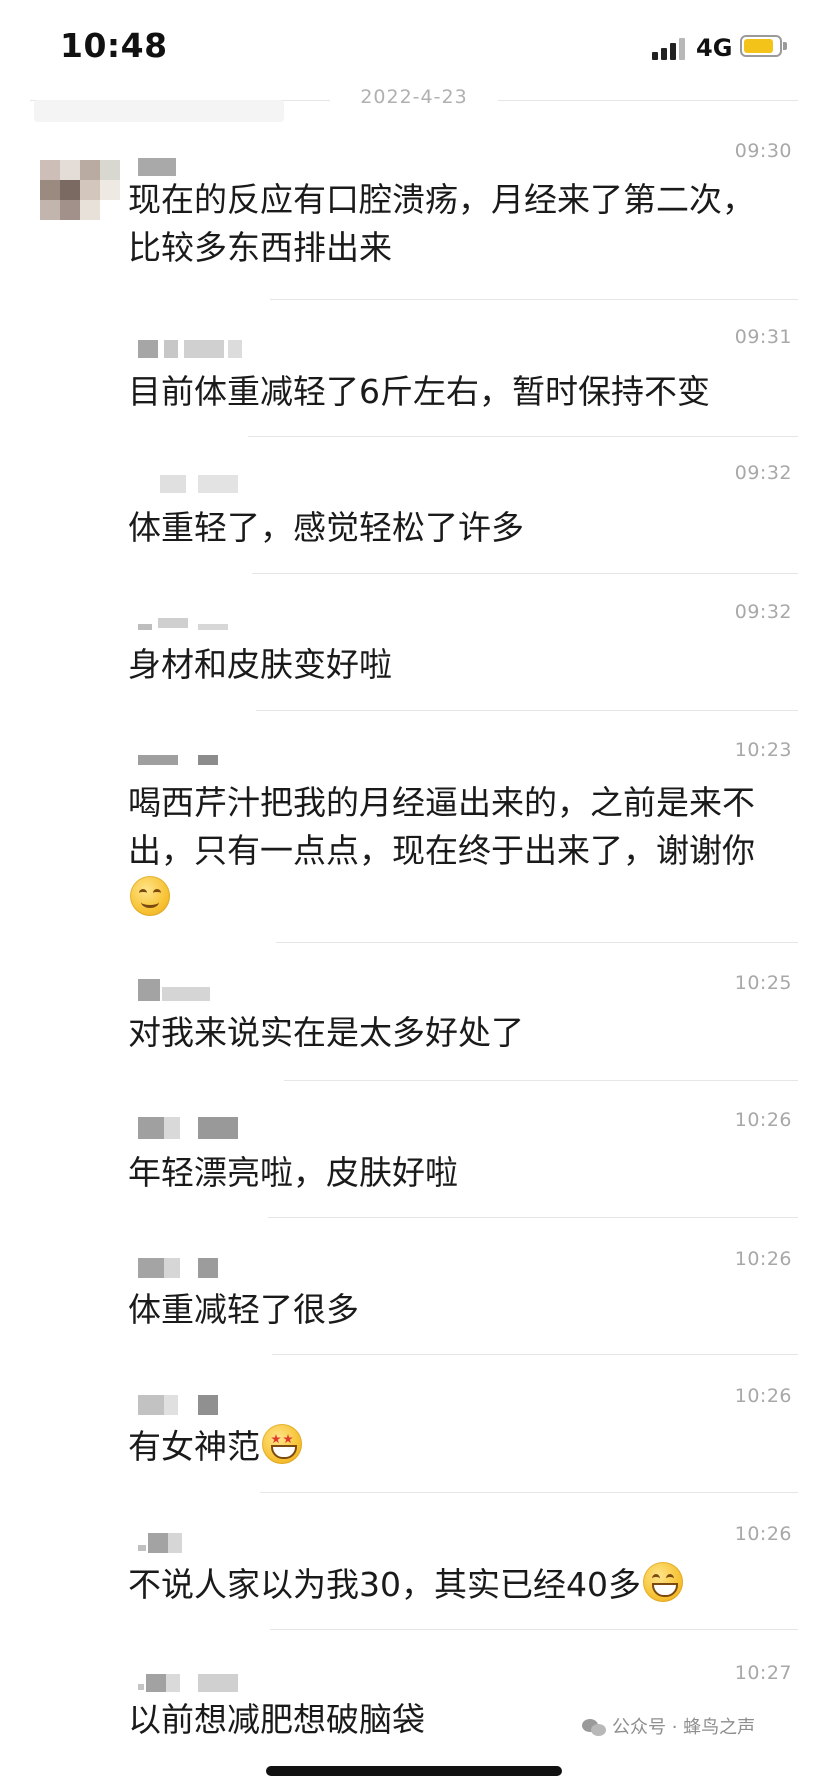 This screenshot has height=1792, width=828. What do you see at coordinates (194, 1446) in the screenshot?
I see `message-body: 有女神范` at bounding box center [194, 1446].